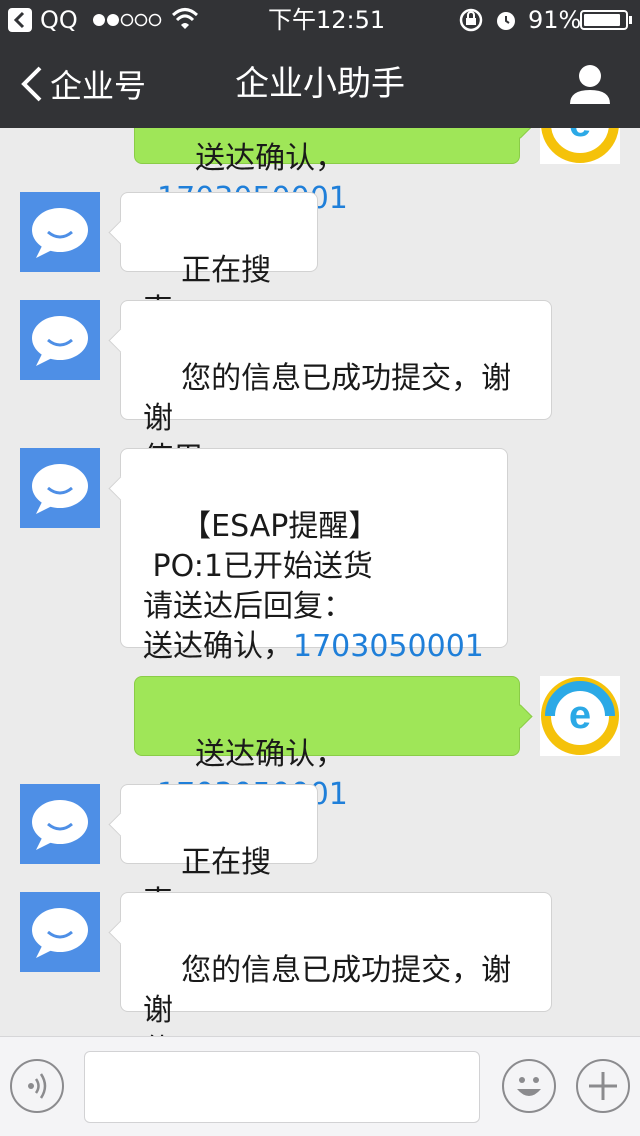 The image size is (640, 1136). I want to click on smiley-icon, so click(529, 1086).